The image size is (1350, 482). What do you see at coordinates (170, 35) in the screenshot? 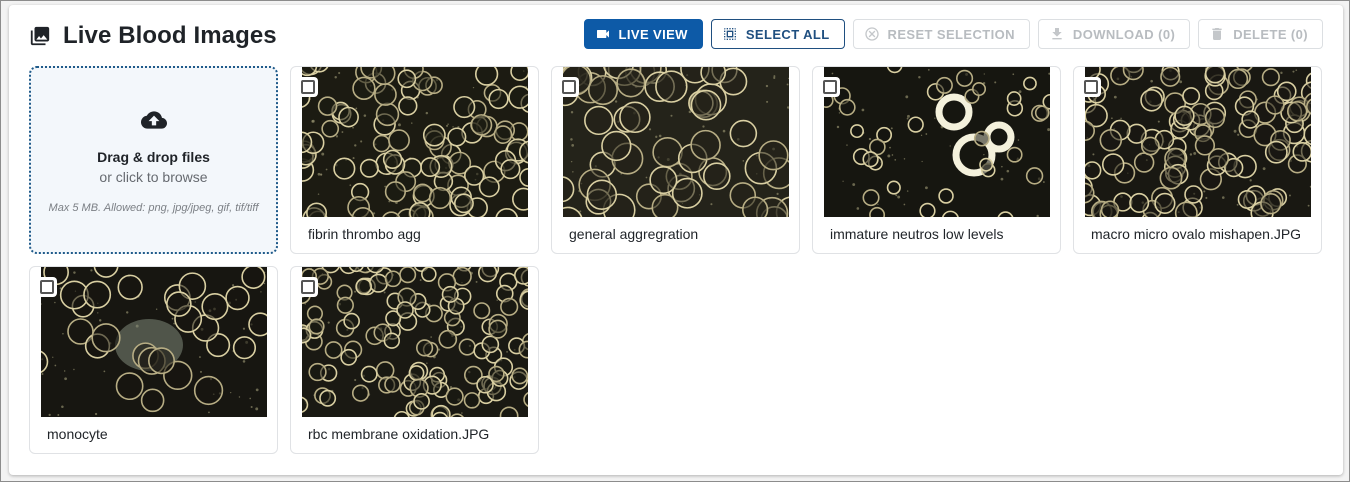
I see `page-title: Live Blood Images` at bounding box center [170, 35].